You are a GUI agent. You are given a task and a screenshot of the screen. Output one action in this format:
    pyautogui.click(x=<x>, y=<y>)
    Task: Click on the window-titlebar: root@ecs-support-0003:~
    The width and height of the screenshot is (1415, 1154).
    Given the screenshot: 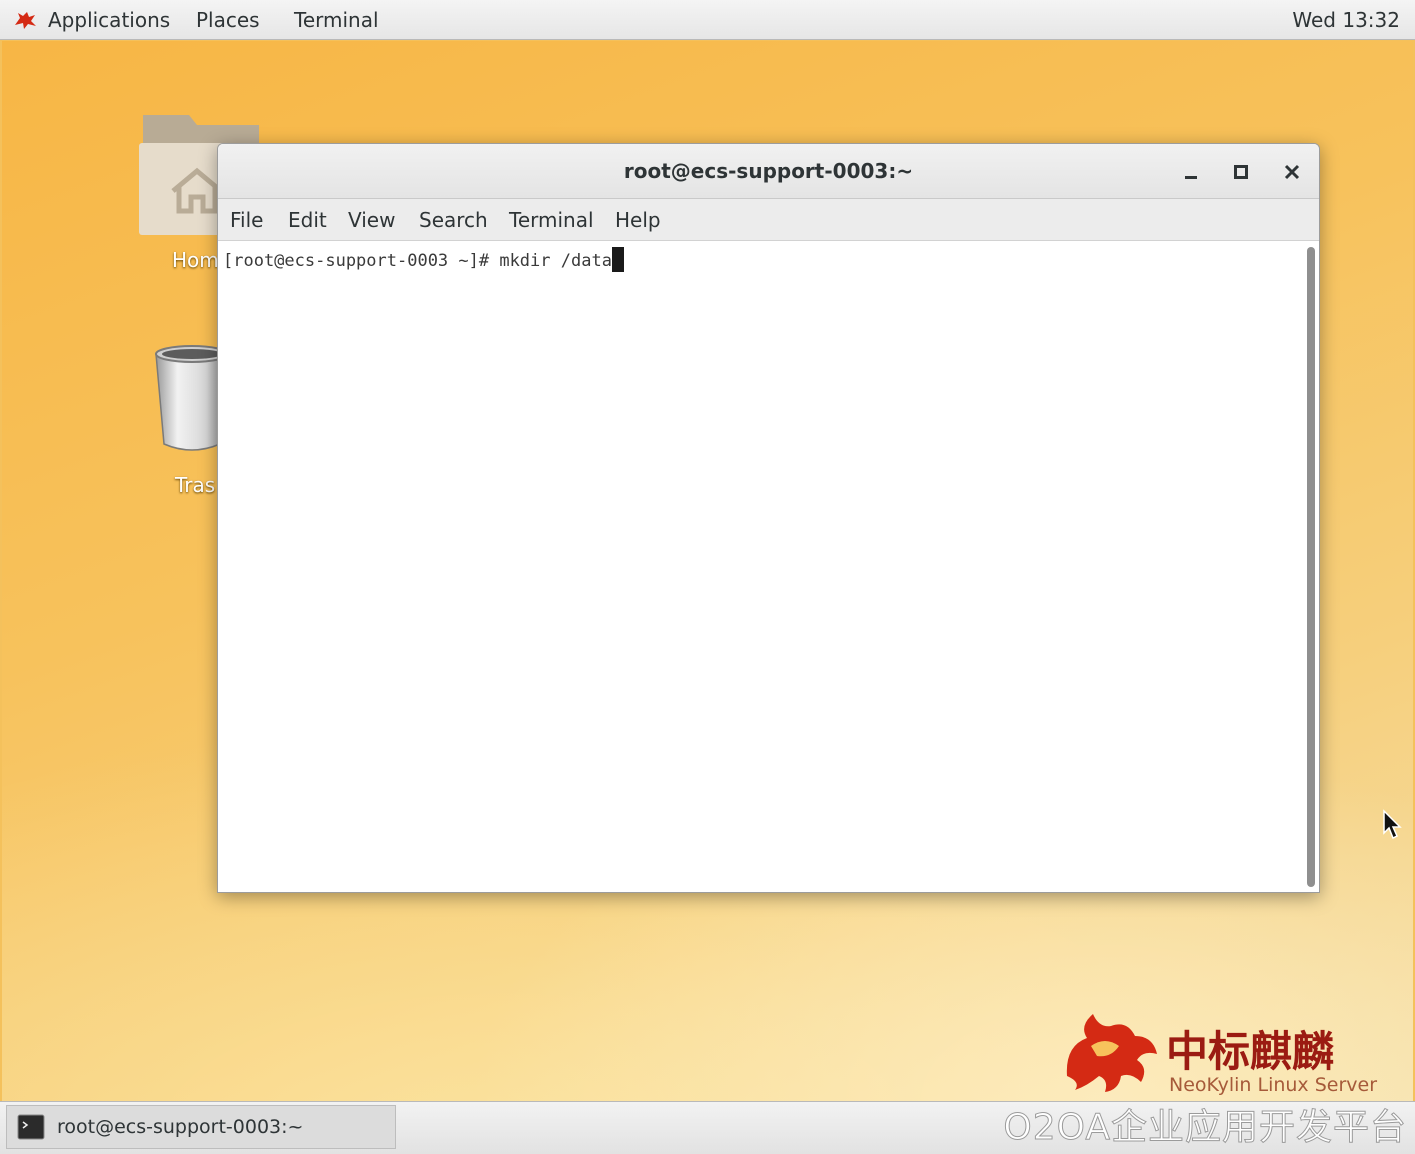 What is the action you would take?
    pyautogui.click(x=768, y=171)
    